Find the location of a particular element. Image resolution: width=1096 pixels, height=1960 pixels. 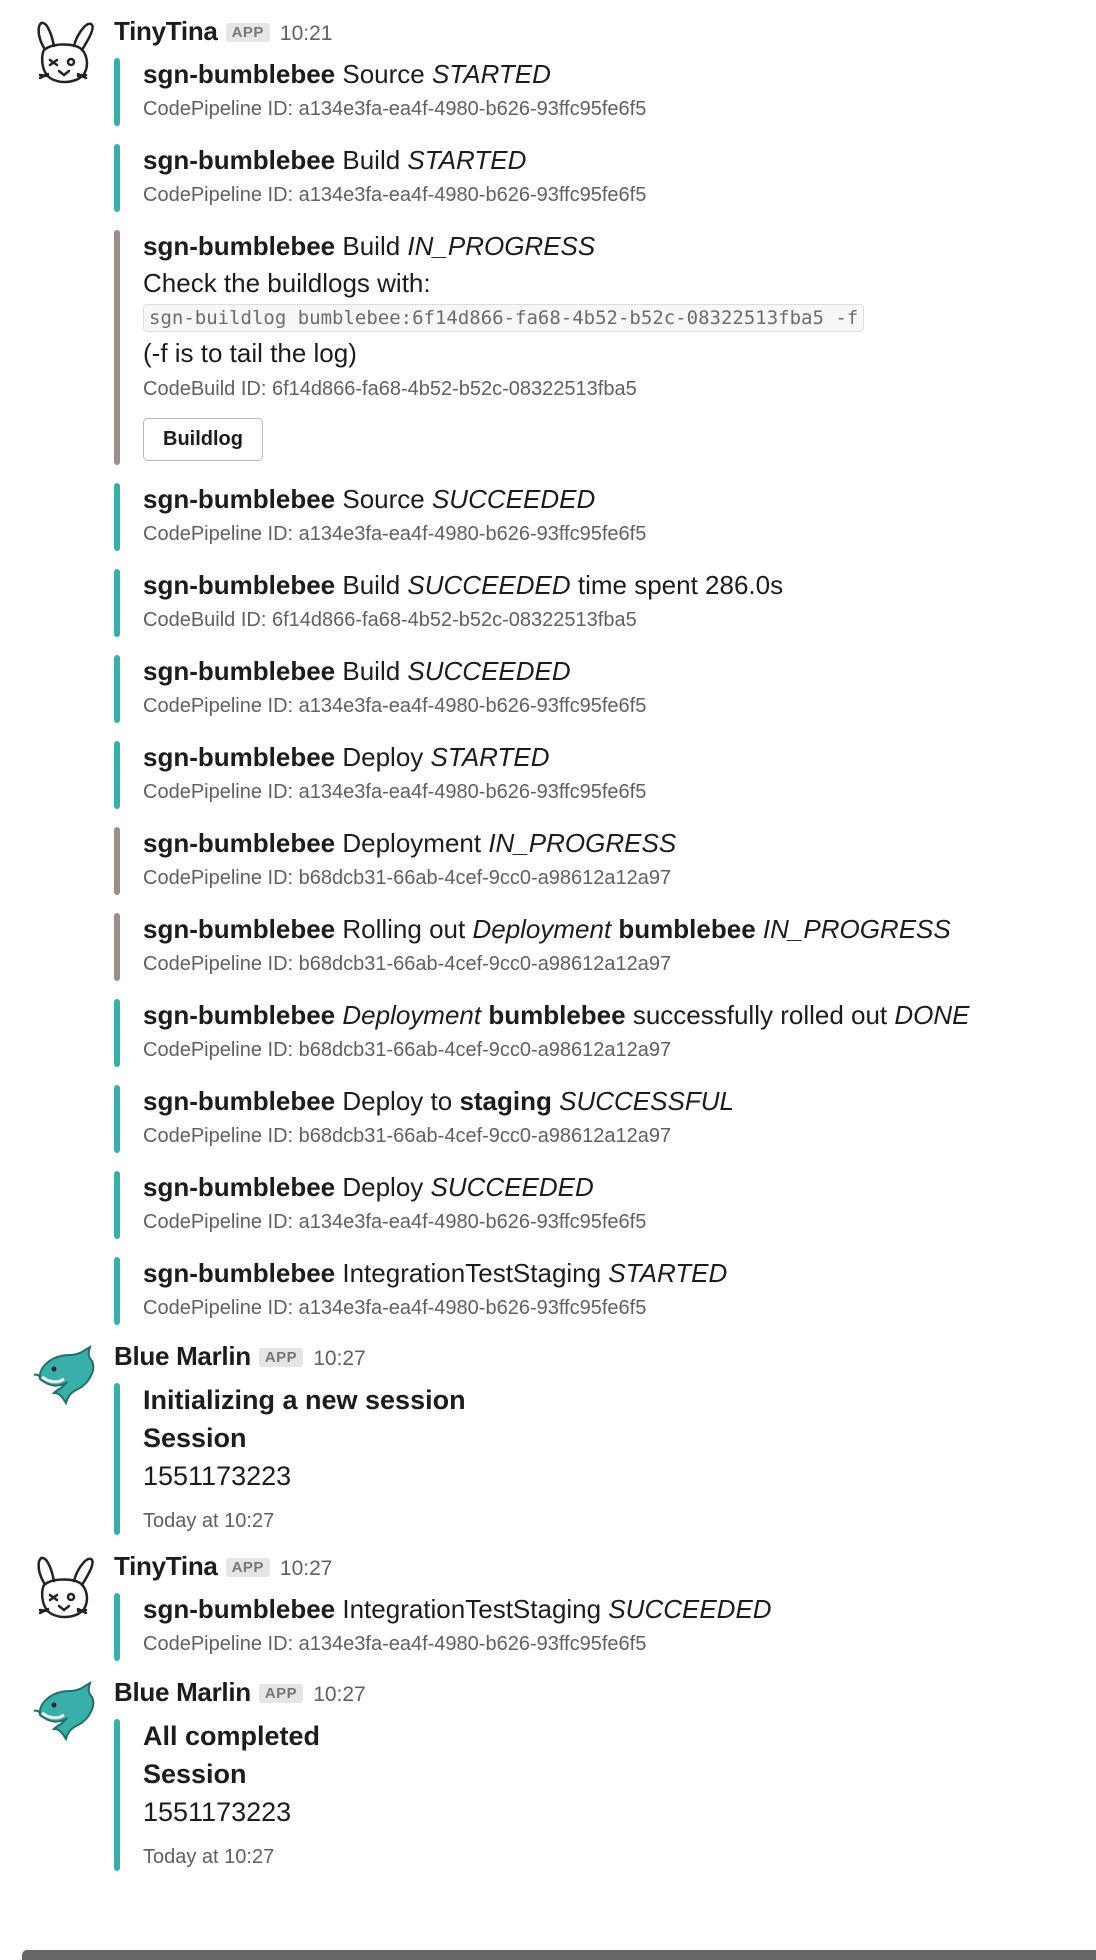

buildlog-button: Buildlog is located at coordinates (203, 439).